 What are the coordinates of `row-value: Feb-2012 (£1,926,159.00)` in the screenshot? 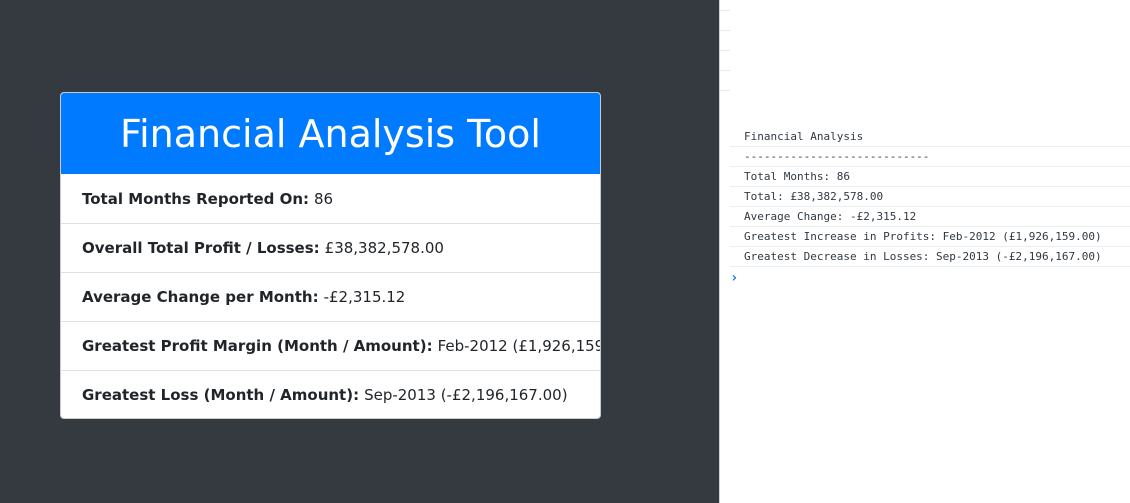 It's located at (519, 346).